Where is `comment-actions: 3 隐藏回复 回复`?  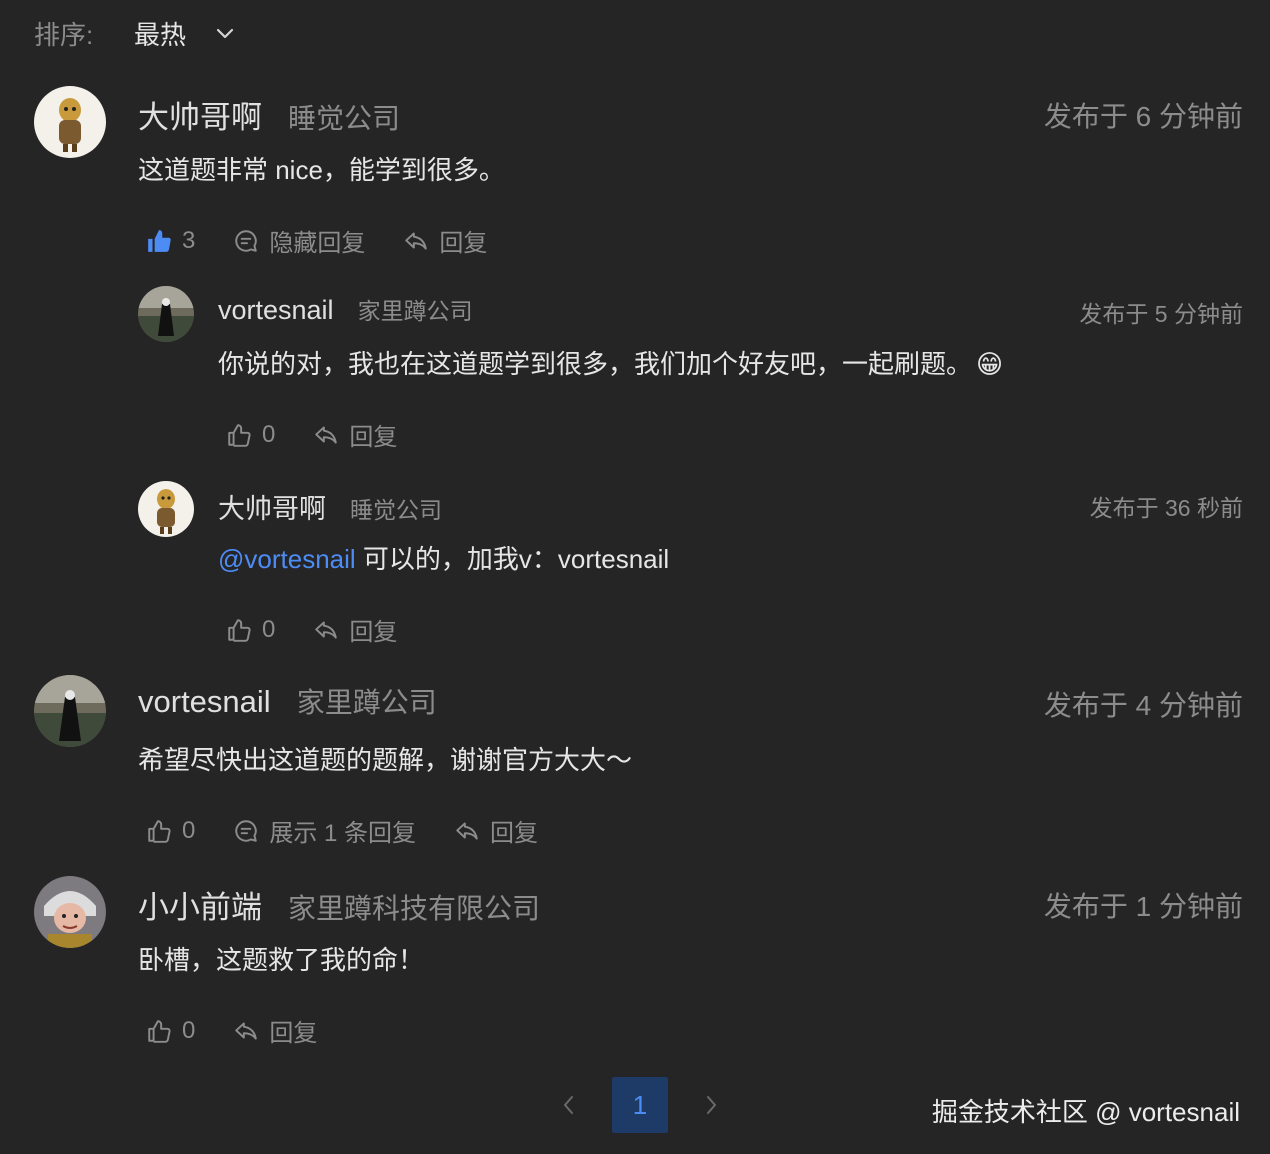
comment-actions: 3 隐藏回复 回复 is located at coordinates (335, 240).